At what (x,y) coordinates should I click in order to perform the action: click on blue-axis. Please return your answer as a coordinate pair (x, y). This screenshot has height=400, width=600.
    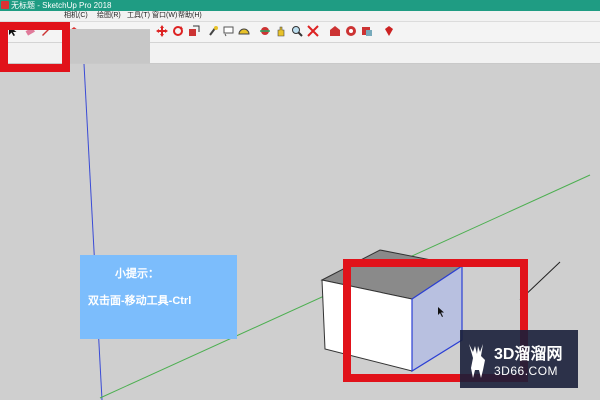
    Looking at the image, I should click on (93, 231).